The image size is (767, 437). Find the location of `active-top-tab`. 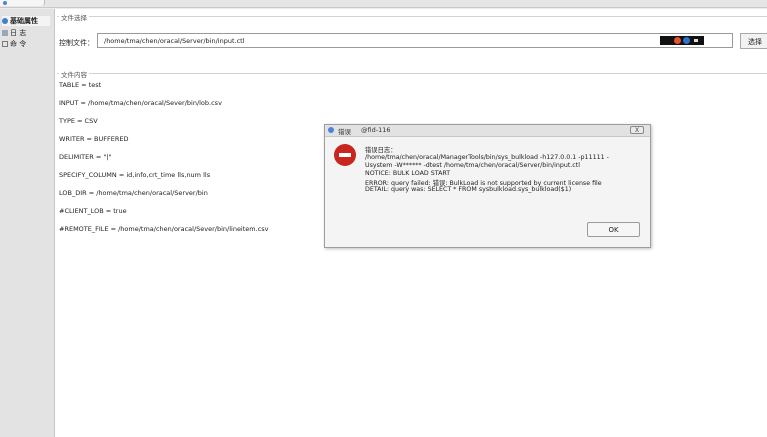

active-top-tab is located at coordinates (22, 3).